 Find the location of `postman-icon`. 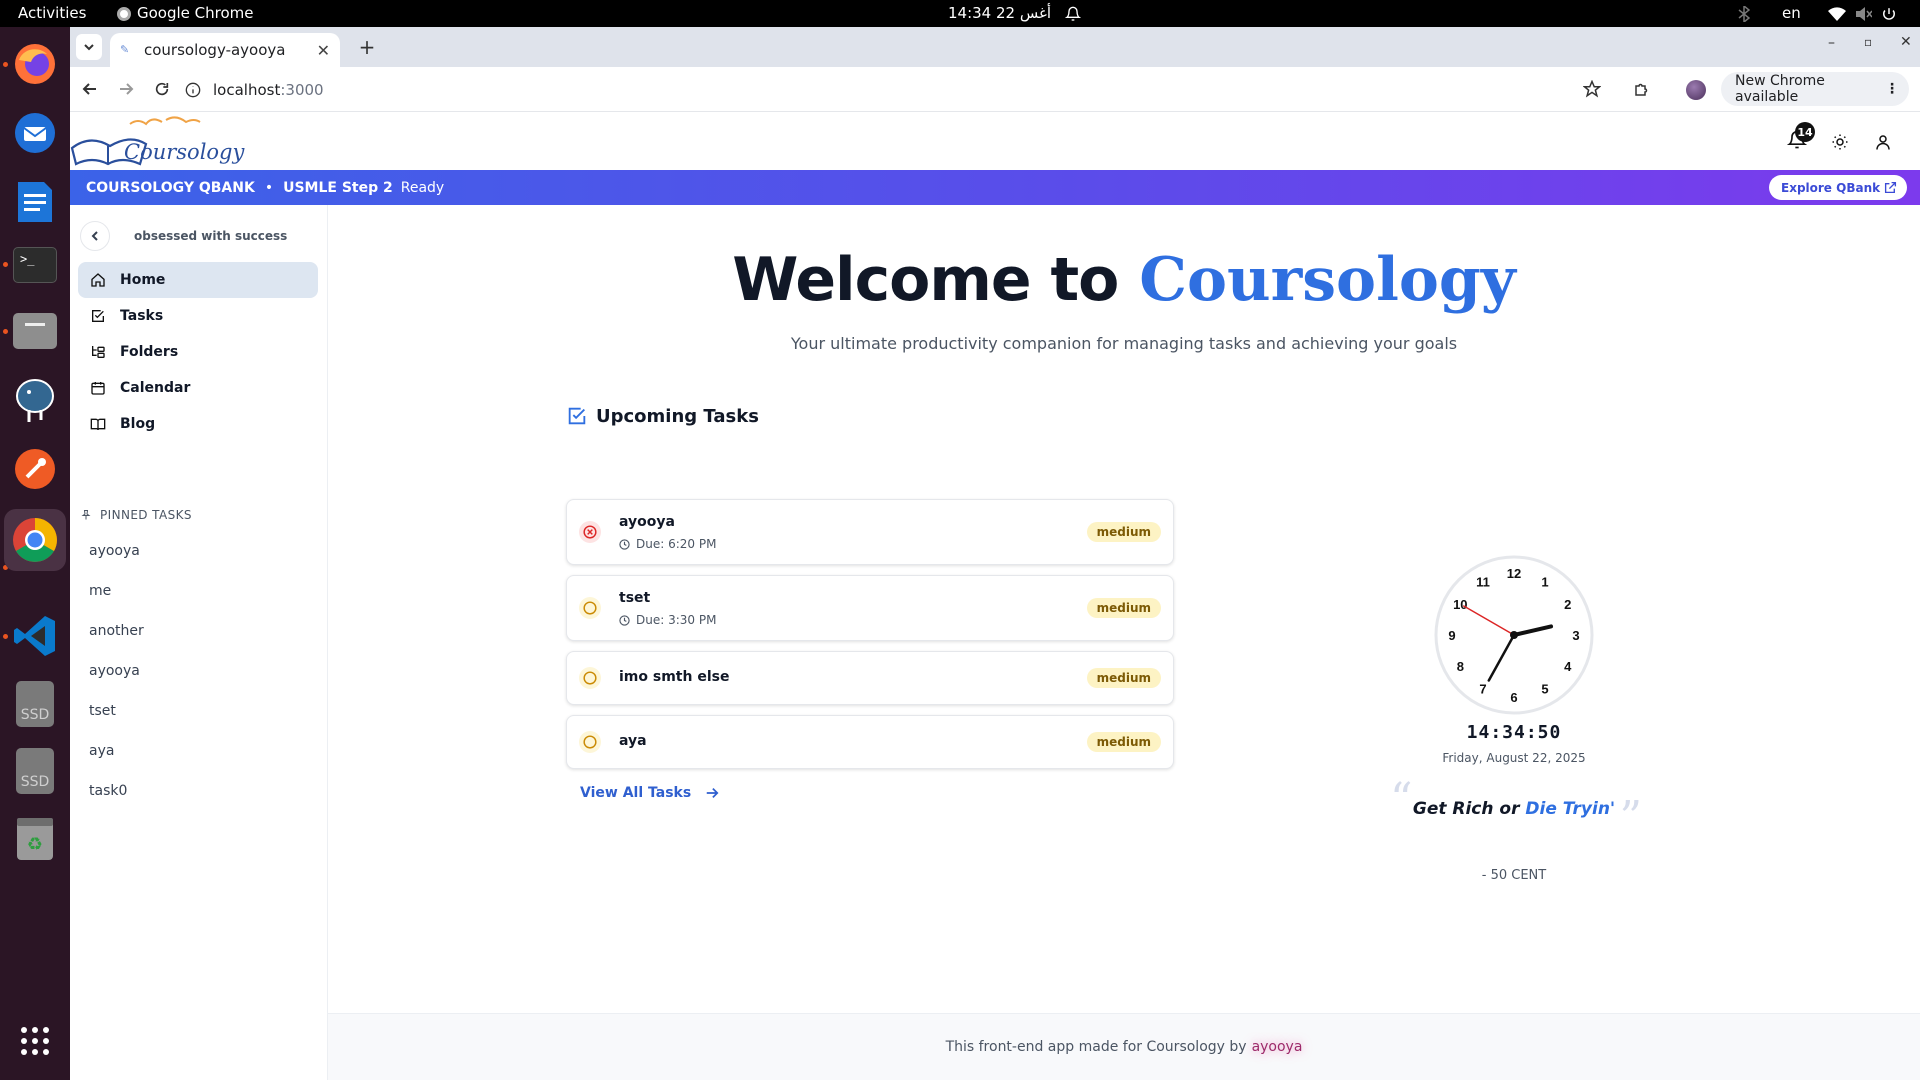

postman-icon is located at coordinates (35, 469).